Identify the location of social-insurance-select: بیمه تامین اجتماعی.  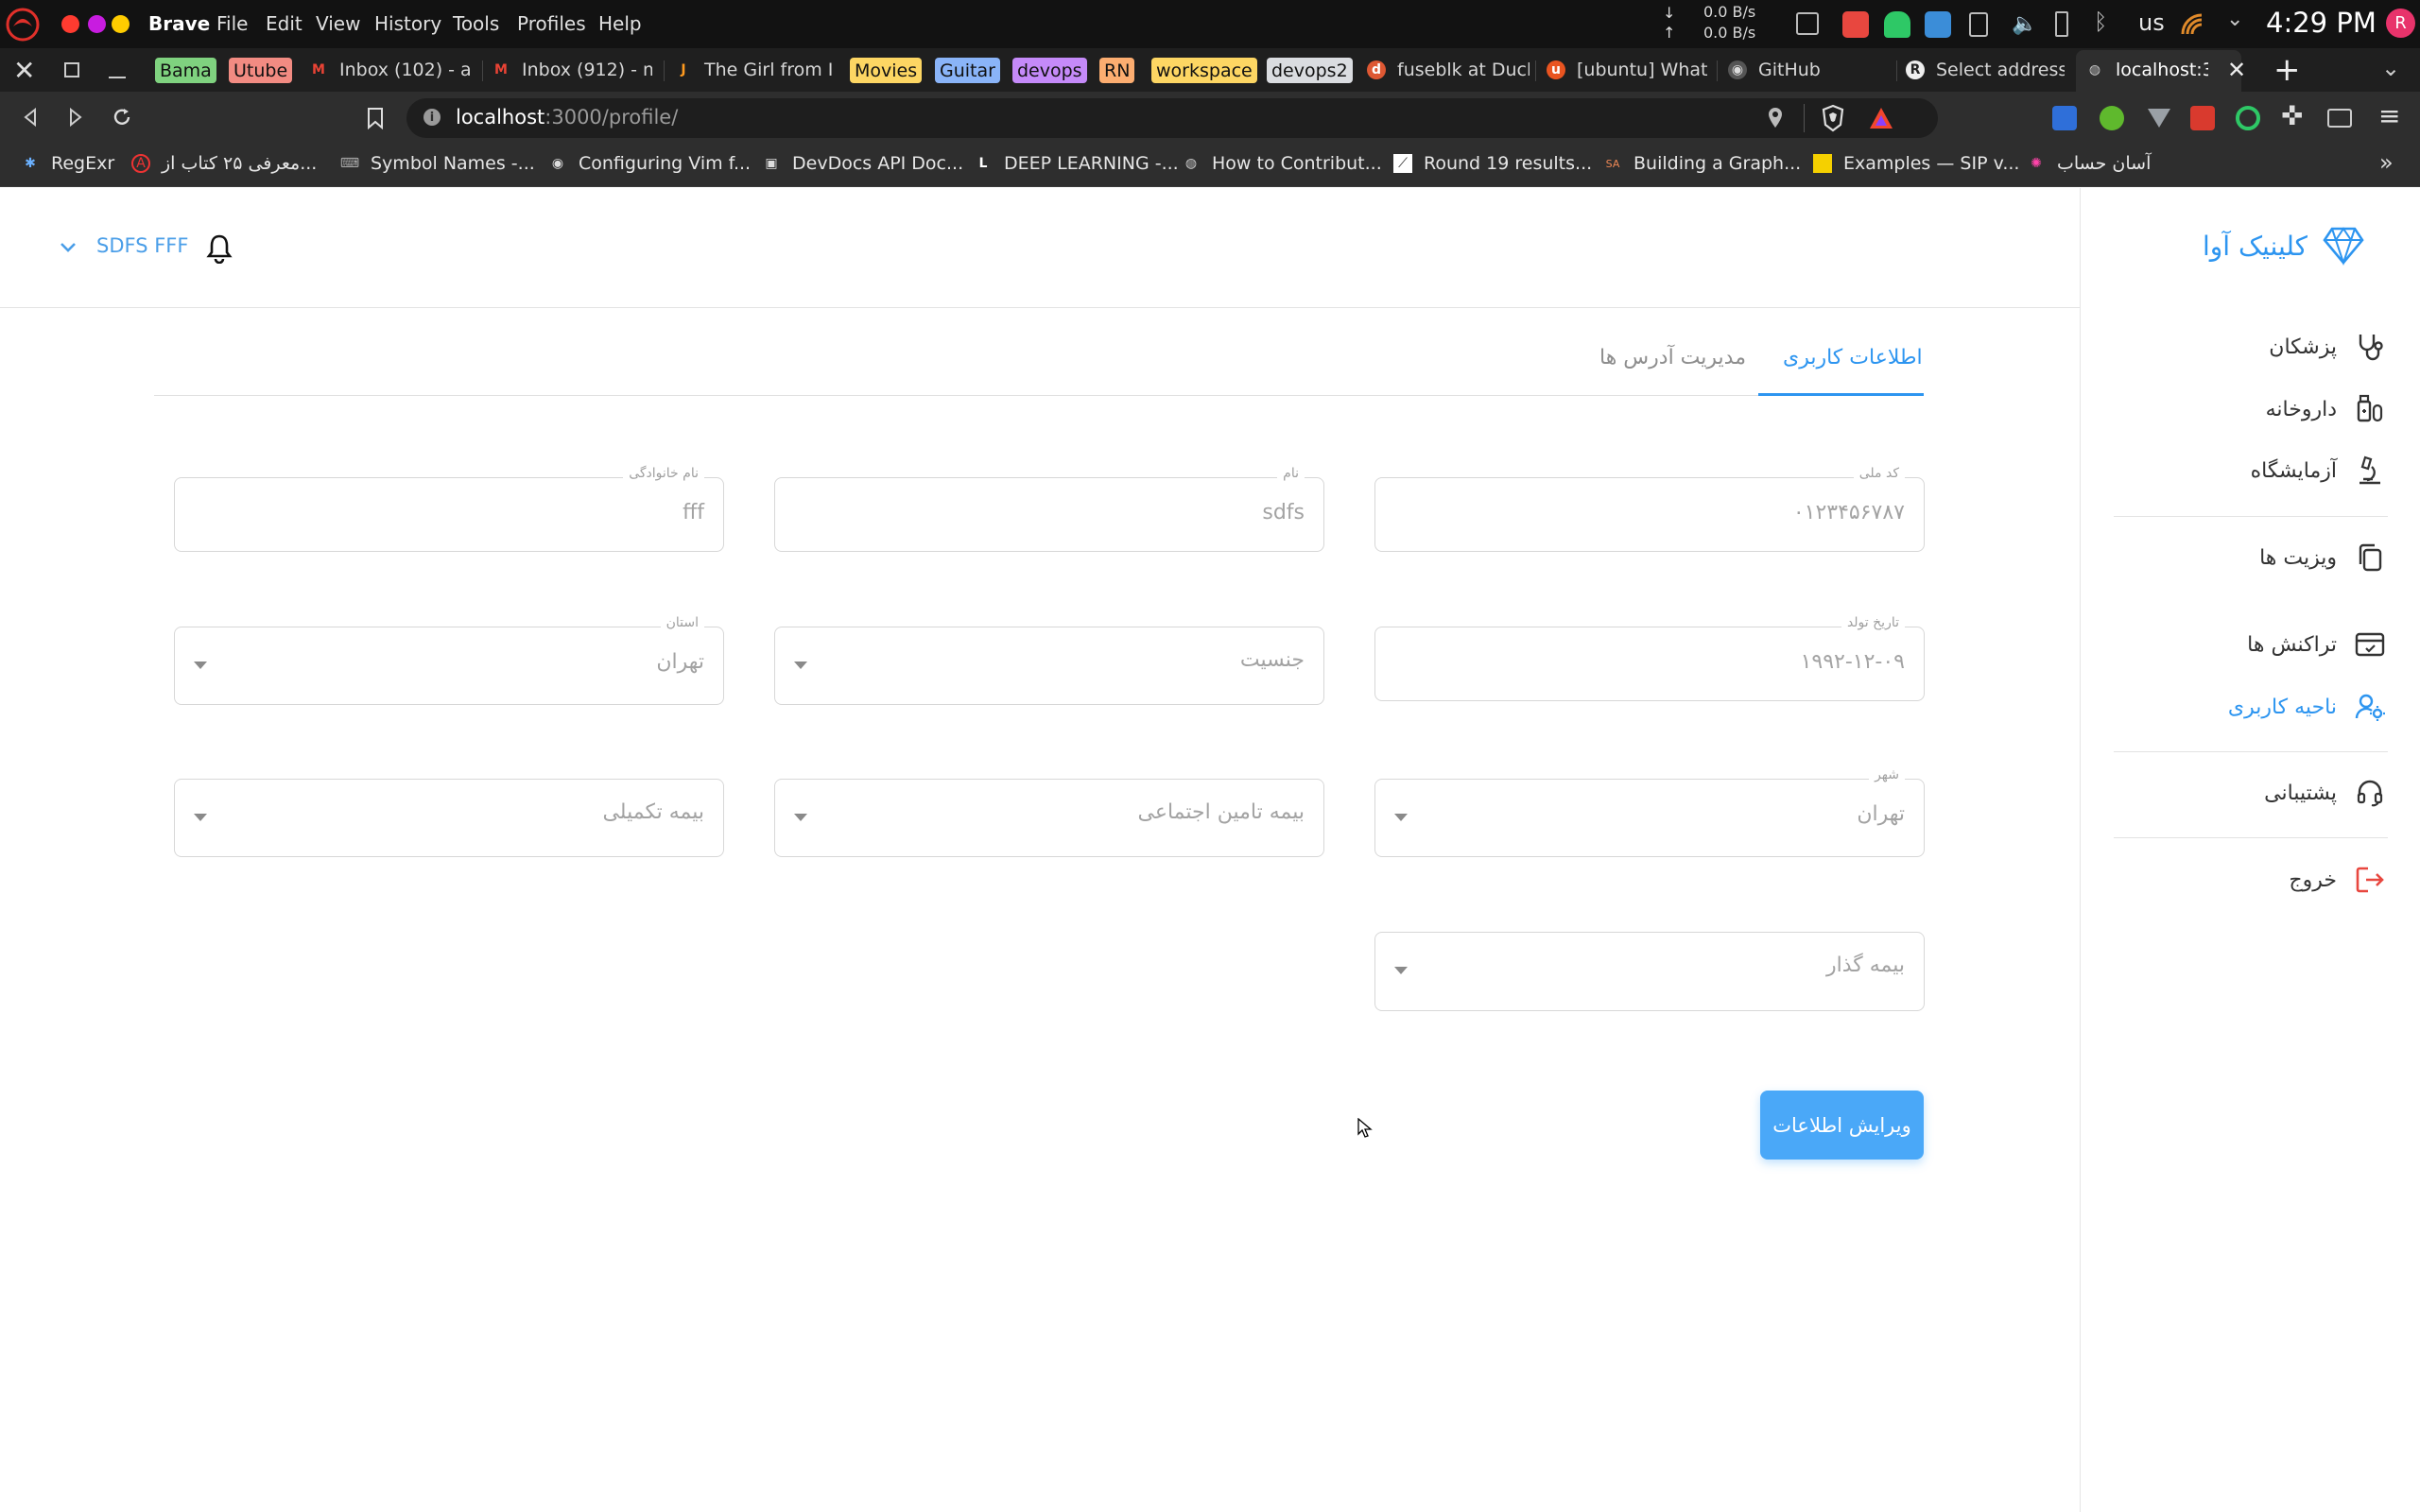
(1049, 818).